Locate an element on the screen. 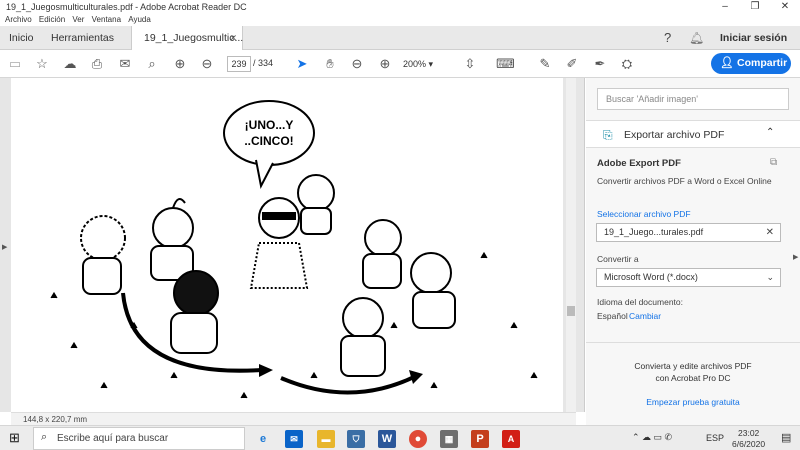 The image size is (800, 450). powerpoint-icon: P is located at coordinates (480, 439).